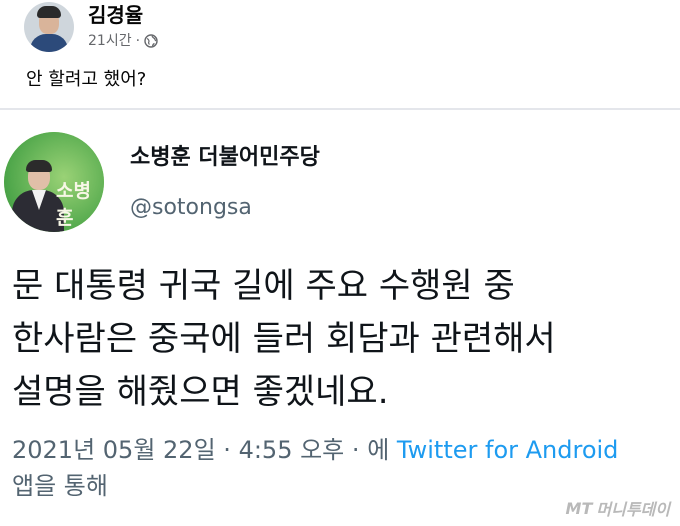 The image size is (680, 526). Describe the element at coordinates (86, 79) in the screenshot. I see `post-text: 안 할려고 했어?` at that location.